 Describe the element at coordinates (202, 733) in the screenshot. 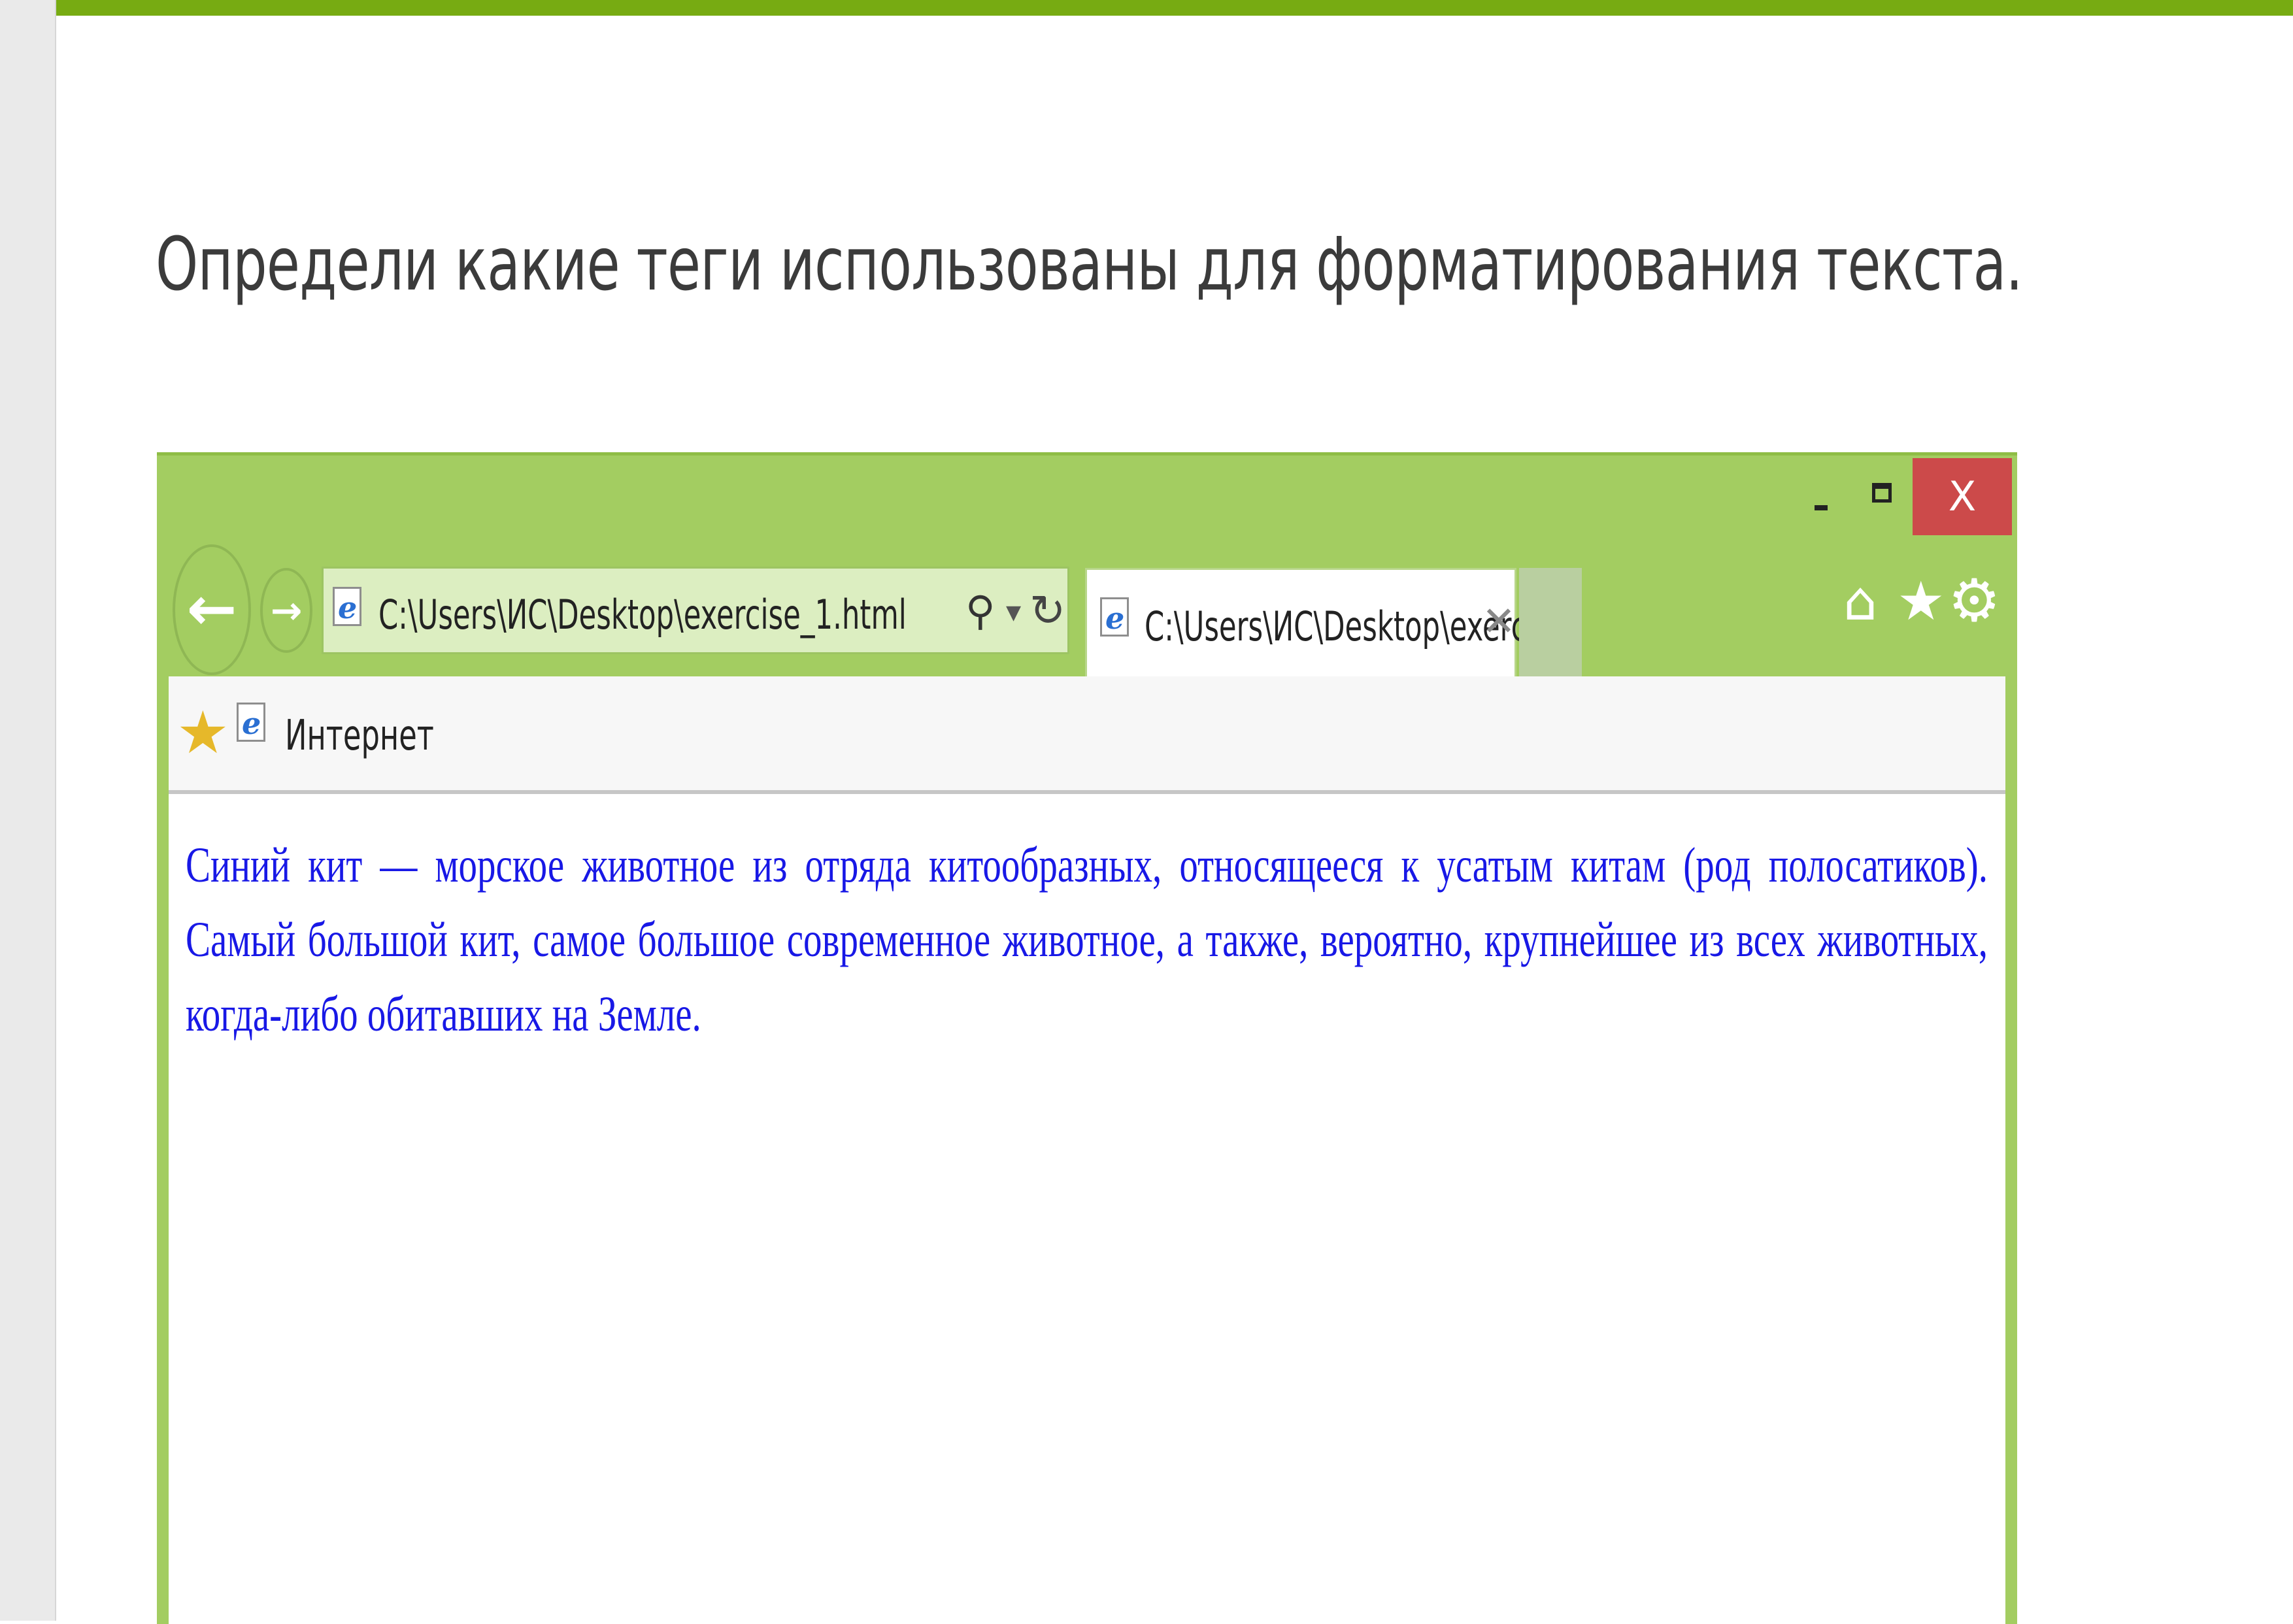

I see `favorites-star-icon: ★` at that location.